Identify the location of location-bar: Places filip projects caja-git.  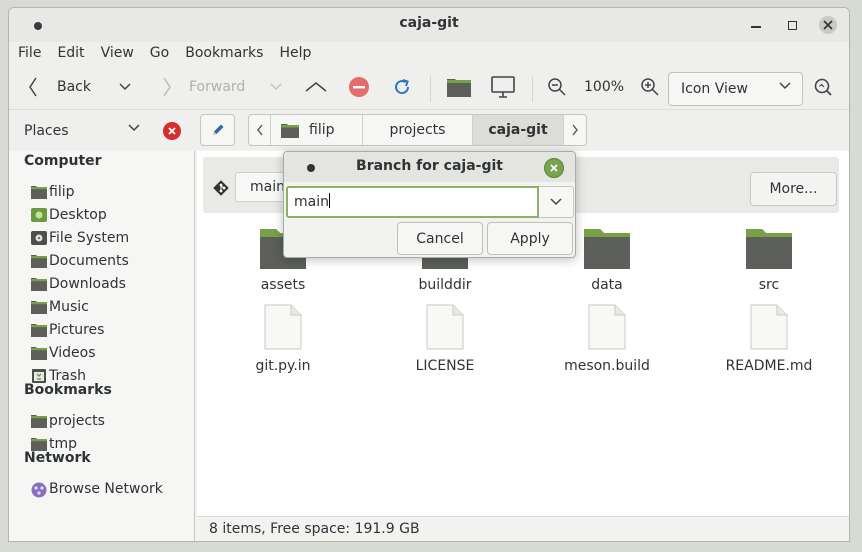
(429, 130).